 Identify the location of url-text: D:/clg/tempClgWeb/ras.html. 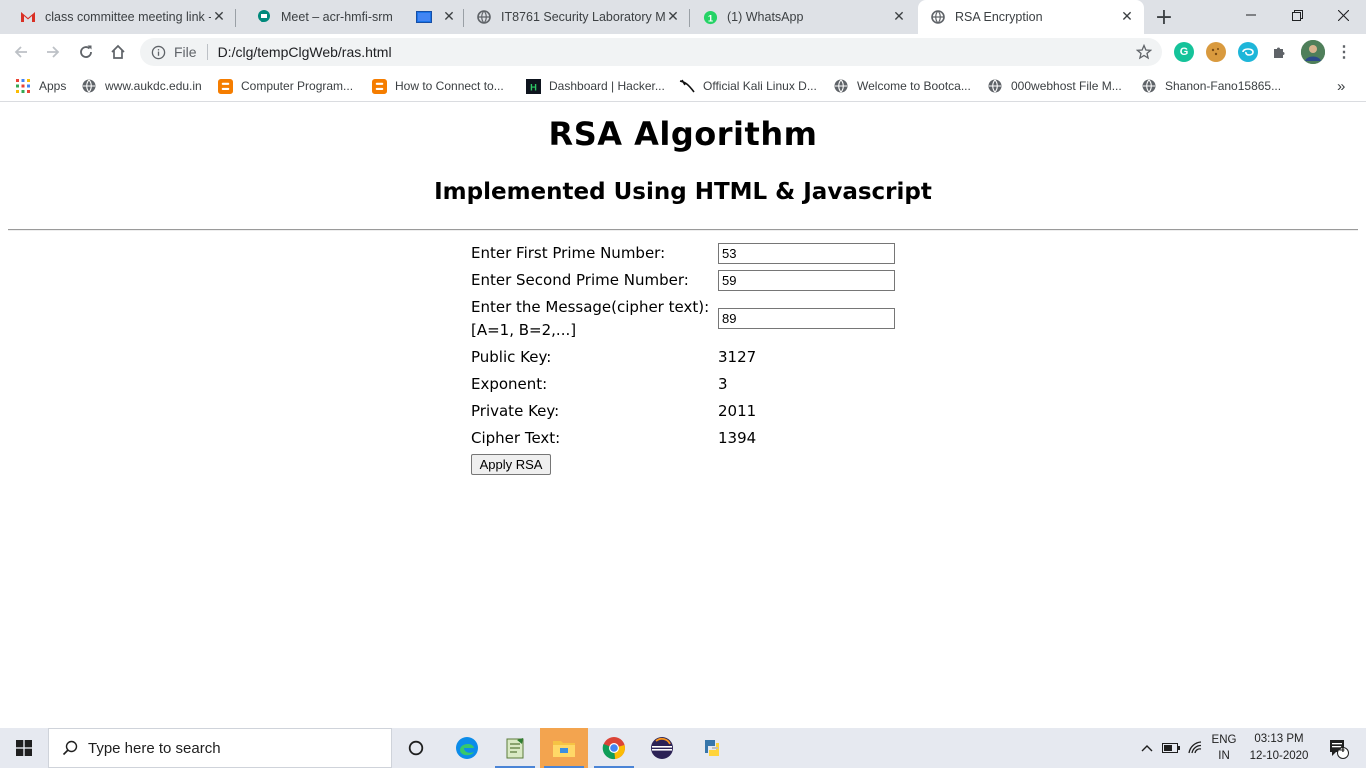
(305, 52).